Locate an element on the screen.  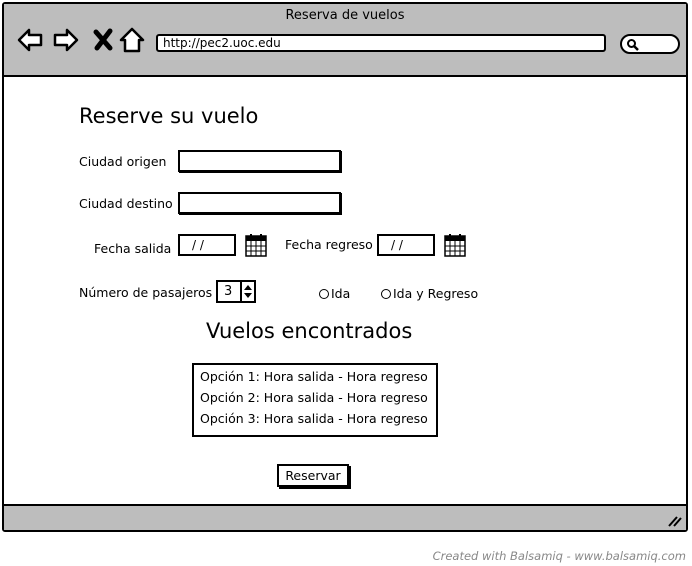
list-item: Opción 1: Hora salida - Hora regreso is located at coordinates (314, 376).